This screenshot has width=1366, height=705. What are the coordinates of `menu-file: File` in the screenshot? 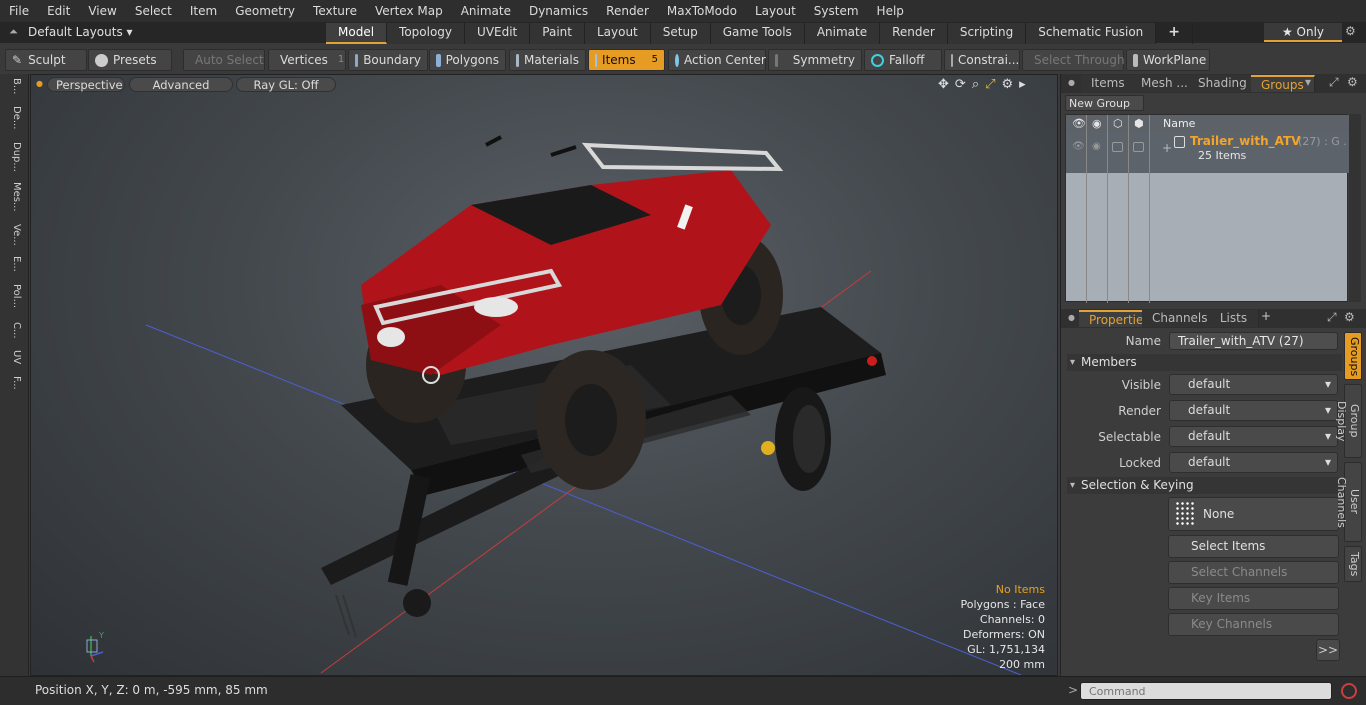 It's located at (19, 11).